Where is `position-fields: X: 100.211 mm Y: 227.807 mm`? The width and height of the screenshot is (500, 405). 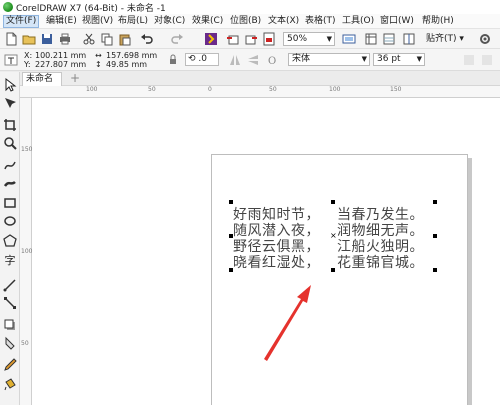 position-fields: X: 100.211 mm Y: 227.807 mm is located at coordinates (55, 60).